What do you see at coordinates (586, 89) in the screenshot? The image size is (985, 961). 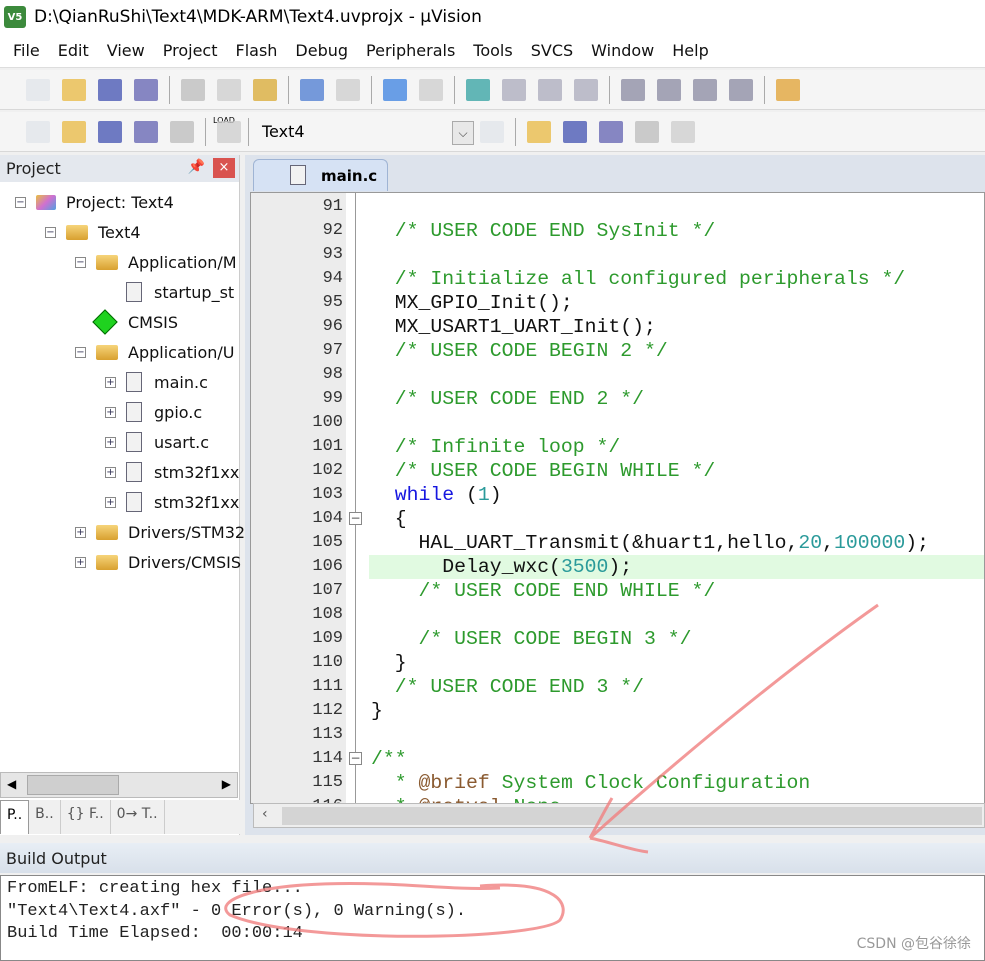 I see `clear-bookmark-icon` at bounding box center [586, 89].